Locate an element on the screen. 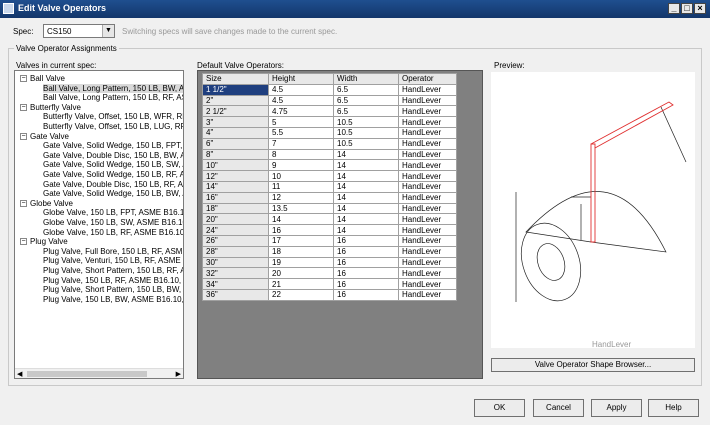 This screenshot has width=710, height=425. table-row: 16" 12 14 HandLever is located at coordinates (329, 197).